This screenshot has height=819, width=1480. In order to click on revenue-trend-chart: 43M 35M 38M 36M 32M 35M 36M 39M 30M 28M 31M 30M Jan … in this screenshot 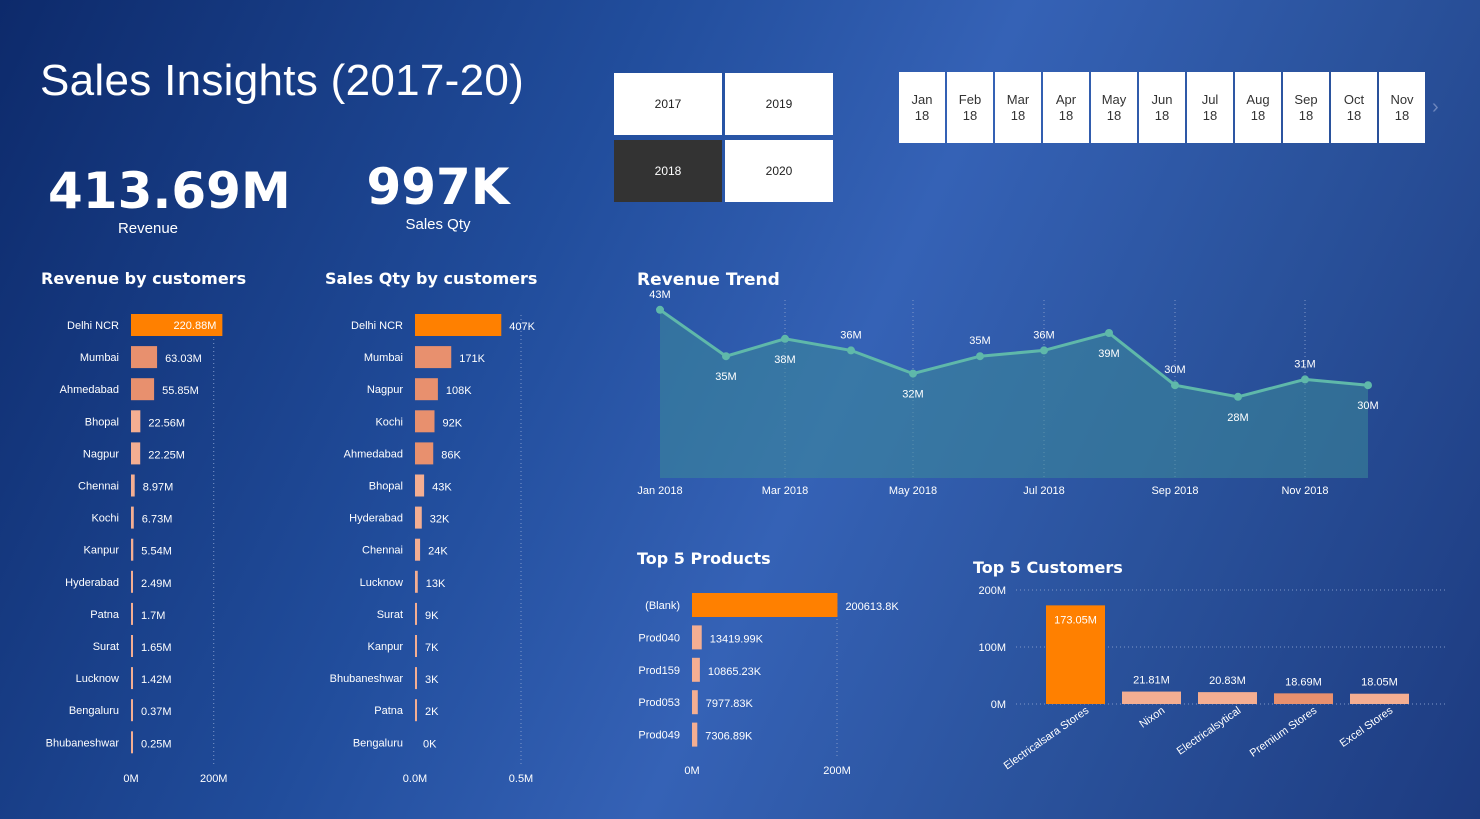, I will do `click(1007, 393)`.